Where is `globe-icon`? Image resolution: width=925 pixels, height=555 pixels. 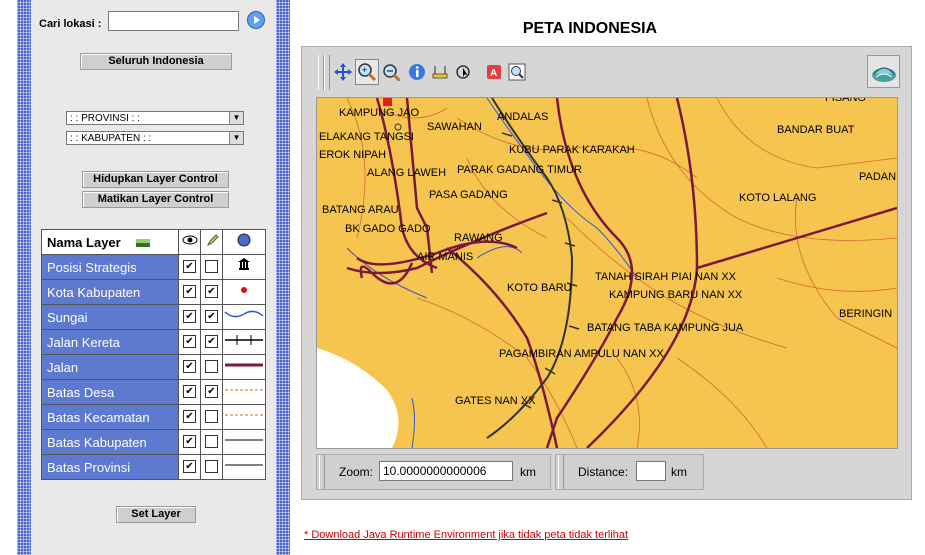
globe-icon is located at coordinates (884, 72).